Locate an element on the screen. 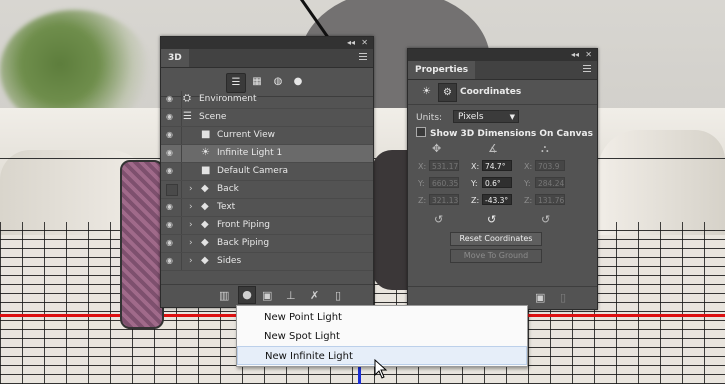  rotation-x-label: X: is located at coordinates (475, 166).